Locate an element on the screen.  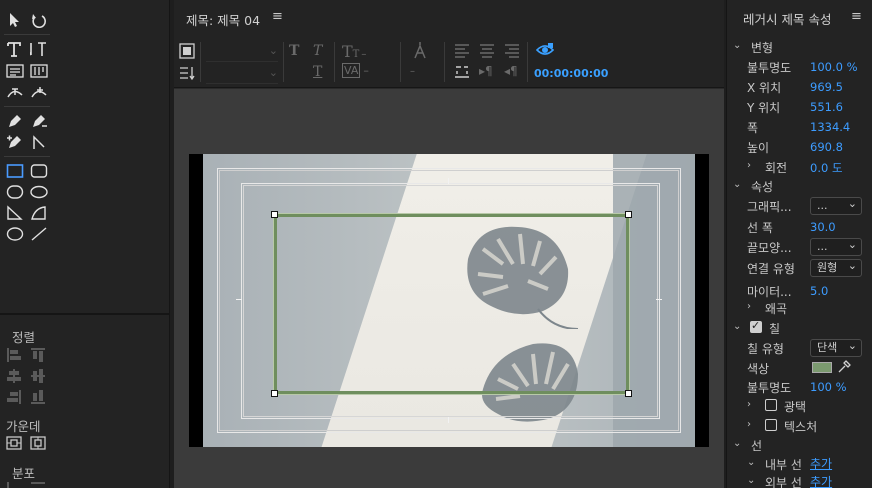
sheen-checkbox is located at coordinates (771, 405).